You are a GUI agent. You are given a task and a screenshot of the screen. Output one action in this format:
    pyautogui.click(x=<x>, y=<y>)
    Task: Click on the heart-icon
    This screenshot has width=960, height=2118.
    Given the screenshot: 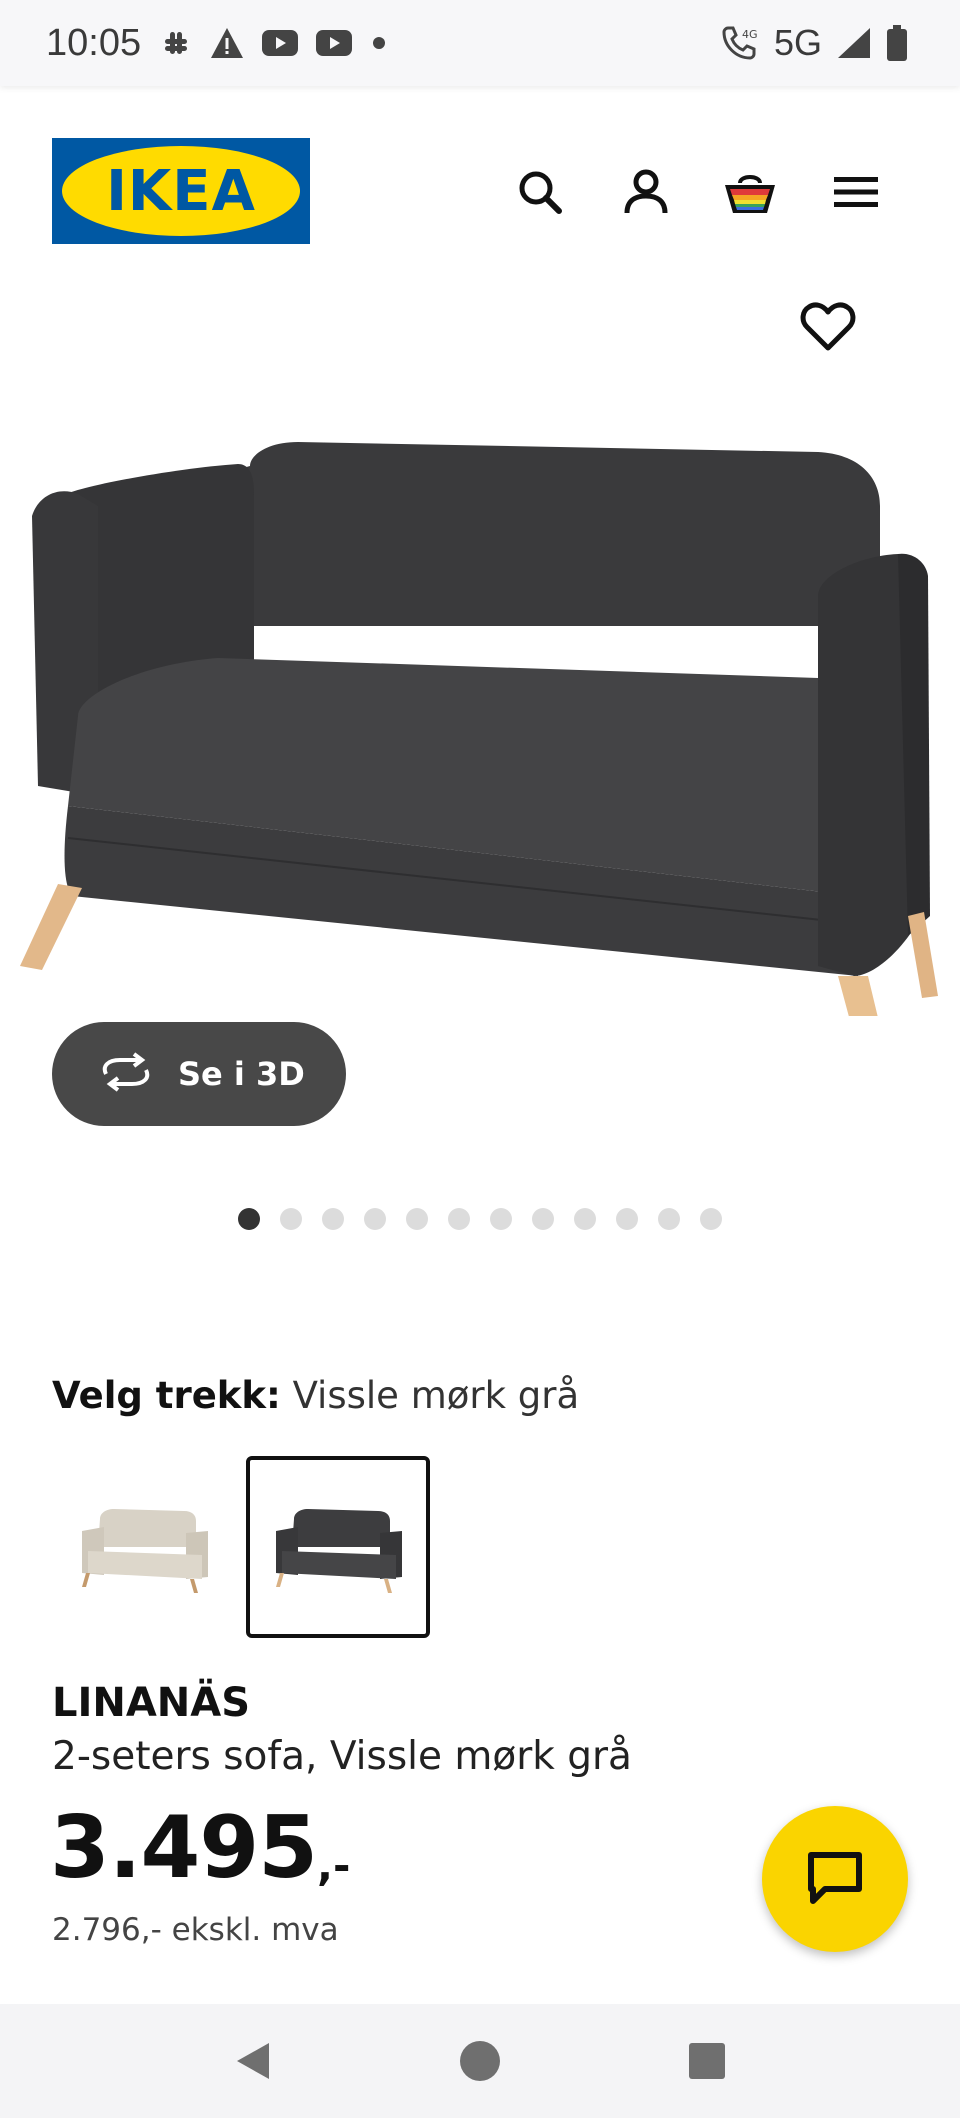 What is the action you would take?
    pyautogui.click(x=832, y=328)
    